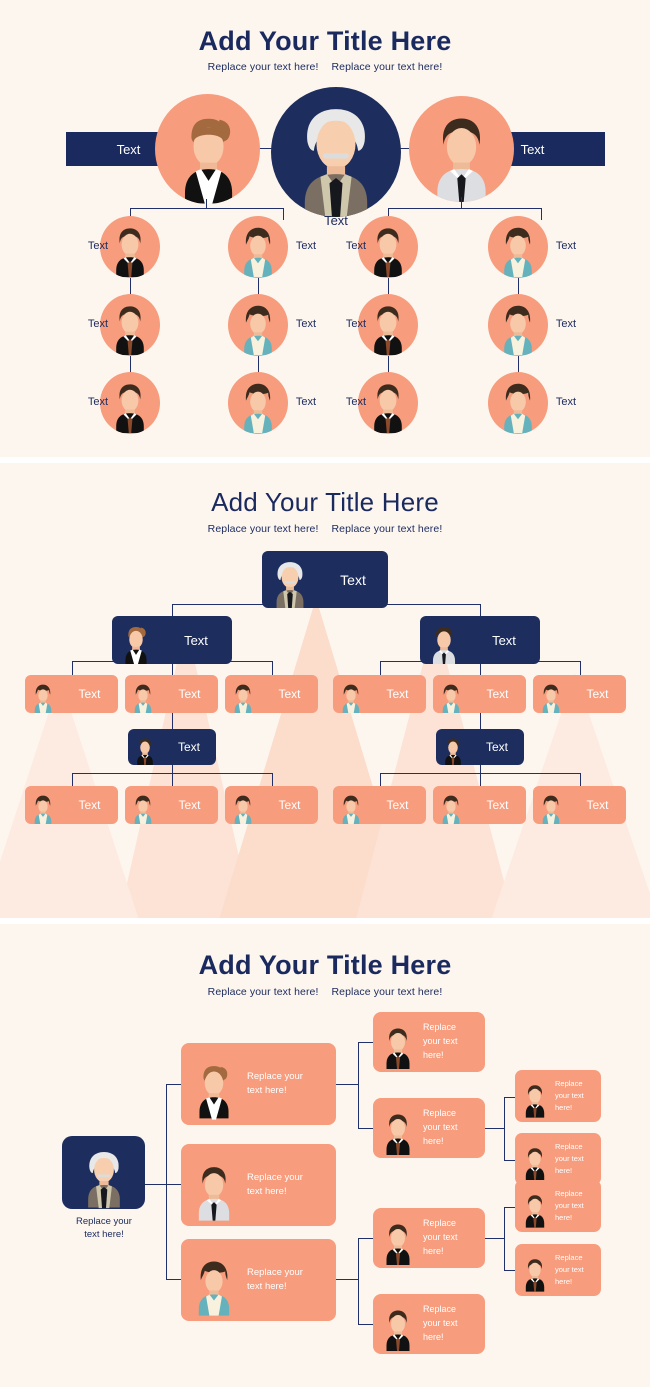  What do you see at coordinates (172, 747) in the screenshot?
I see `s2-l4-left-node: Text` at bounding box center [172, 747].